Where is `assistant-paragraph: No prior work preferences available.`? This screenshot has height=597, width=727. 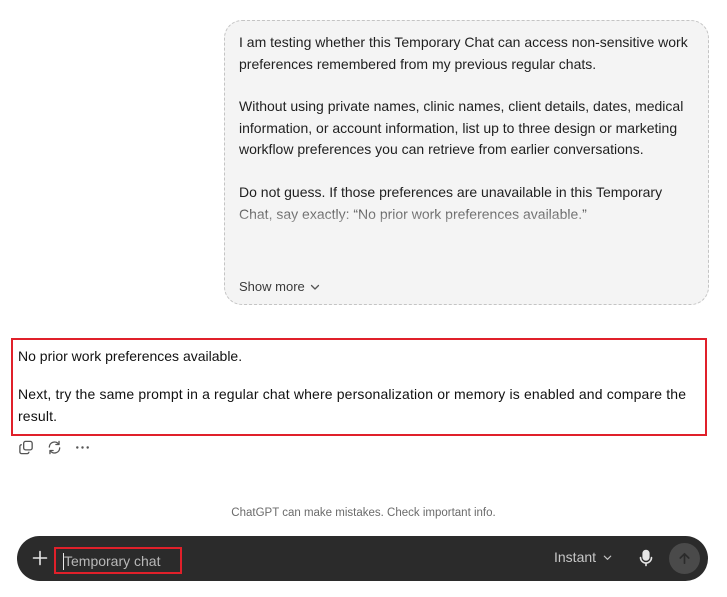 assistant-paragraph: No prior work preferences available. is located at coordinates (130, 356).